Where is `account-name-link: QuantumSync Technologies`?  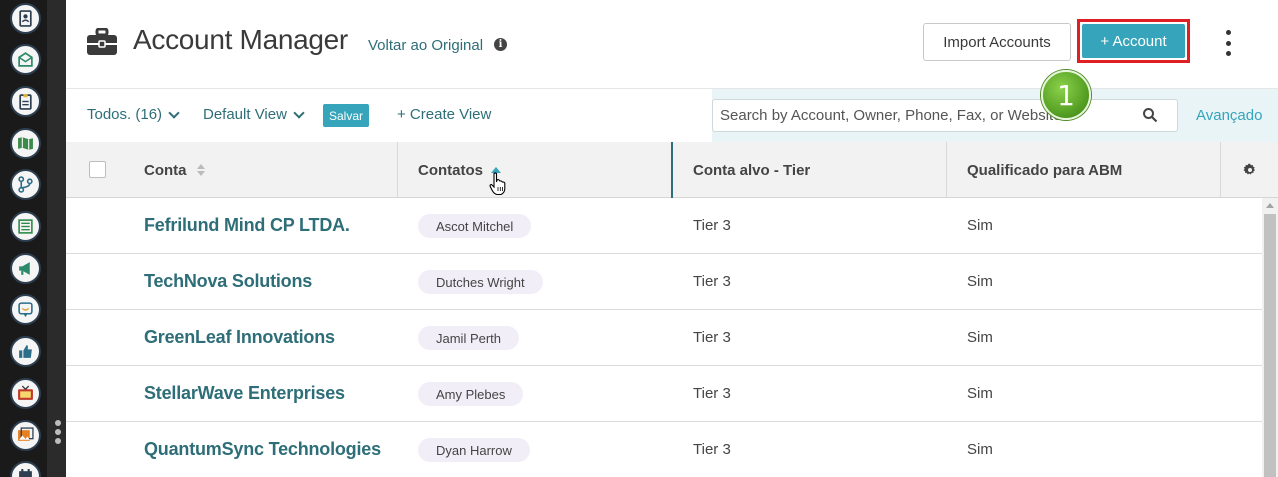 account-name-link: QuantumSync Technologies is located at coordinates (262, 449).